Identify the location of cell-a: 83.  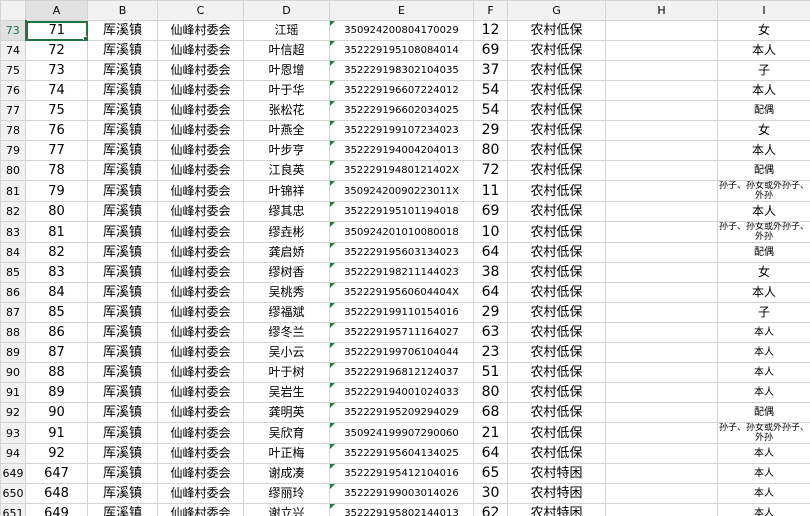
(56, 272).